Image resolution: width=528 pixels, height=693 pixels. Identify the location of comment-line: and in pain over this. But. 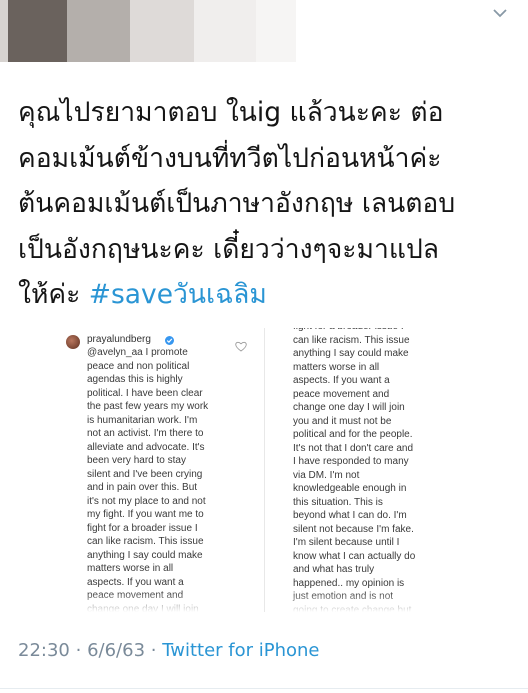
(142, 487).